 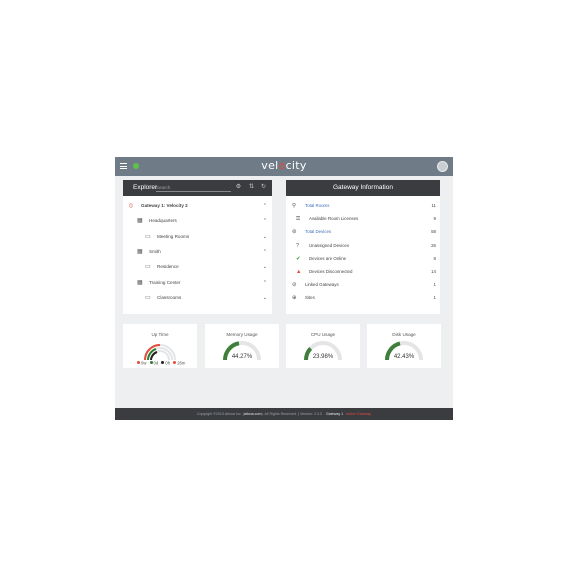 I want to click on top-bar: velocity, so click(x=284, y=166).